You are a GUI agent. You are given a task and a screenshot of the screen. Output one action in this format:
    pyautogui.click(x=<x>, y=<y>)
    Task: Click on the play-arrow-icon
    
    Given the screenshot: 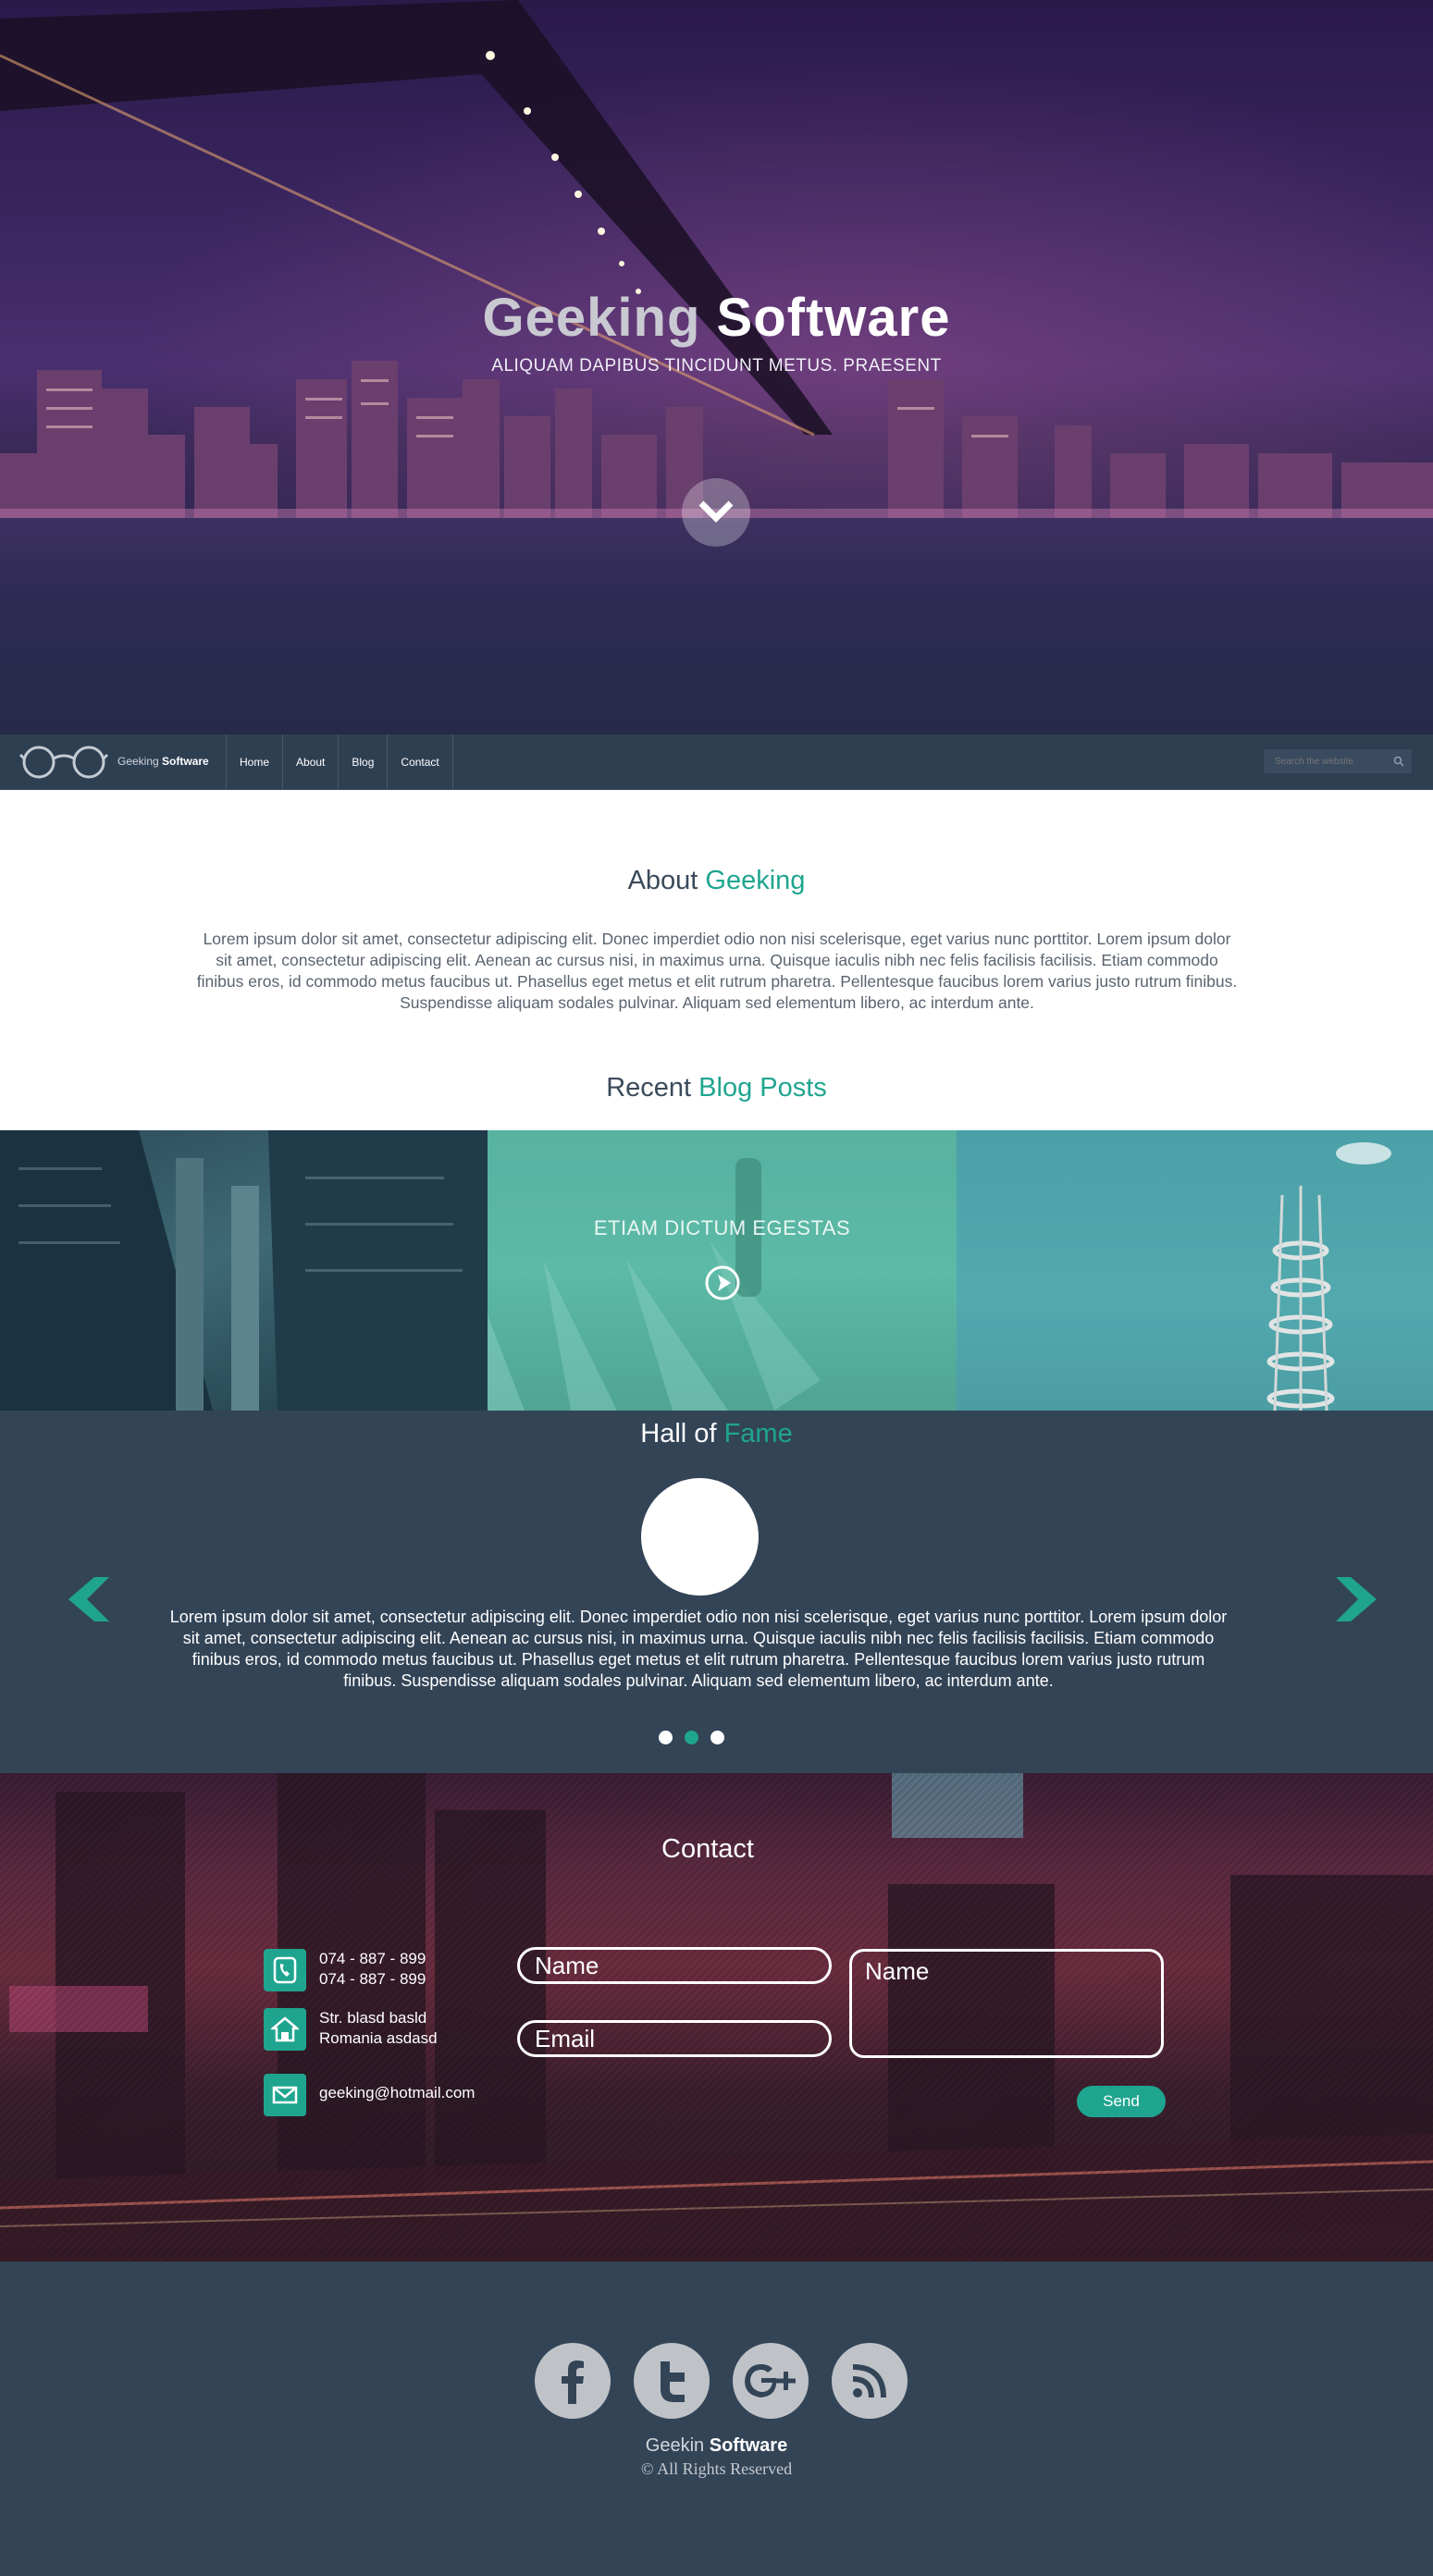 What is the action you would take?
    pyautogui.click(x=722, y=1282)
    